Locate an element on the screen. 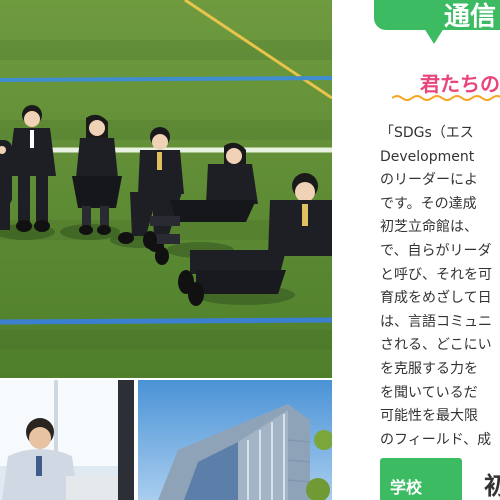  article-line: Development is located at coordinates (427, 156).